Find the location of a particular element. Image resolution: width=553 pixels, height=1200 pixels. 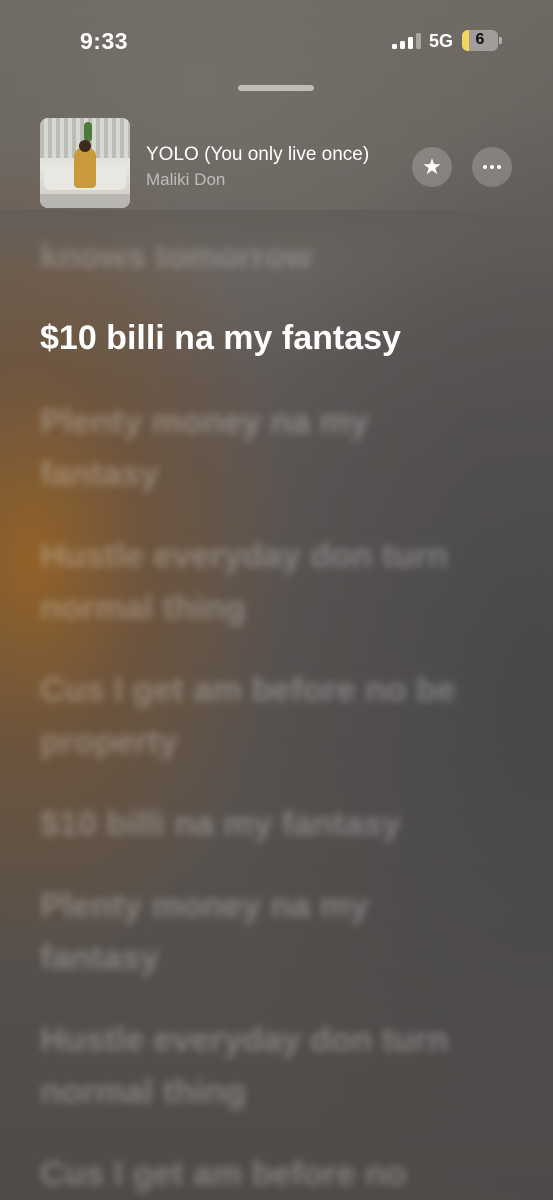

lyric-line-previous: knows tomorrow is located at coordinates (270, 256).